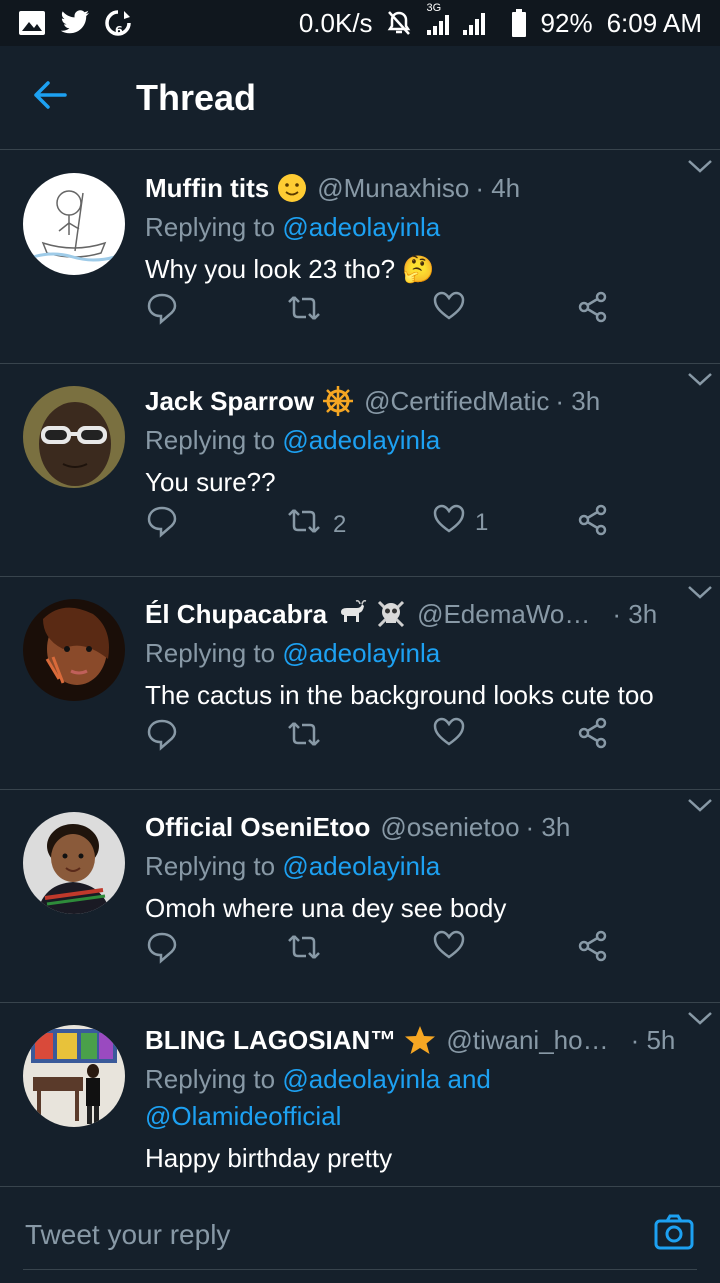 The width and height of the screenshot is (720, 1283). Describe the element at coordinates (270, 1040) in the screenshot. I see `display-name: BLING LAGOSIAN™` at that location.